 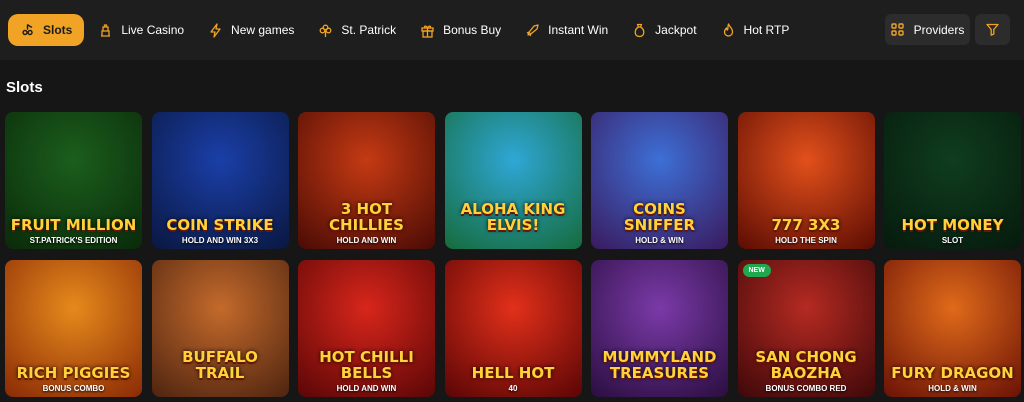 I want to click on game-subtitle: St.Patrick's Edition, so click(x=73, y=240).